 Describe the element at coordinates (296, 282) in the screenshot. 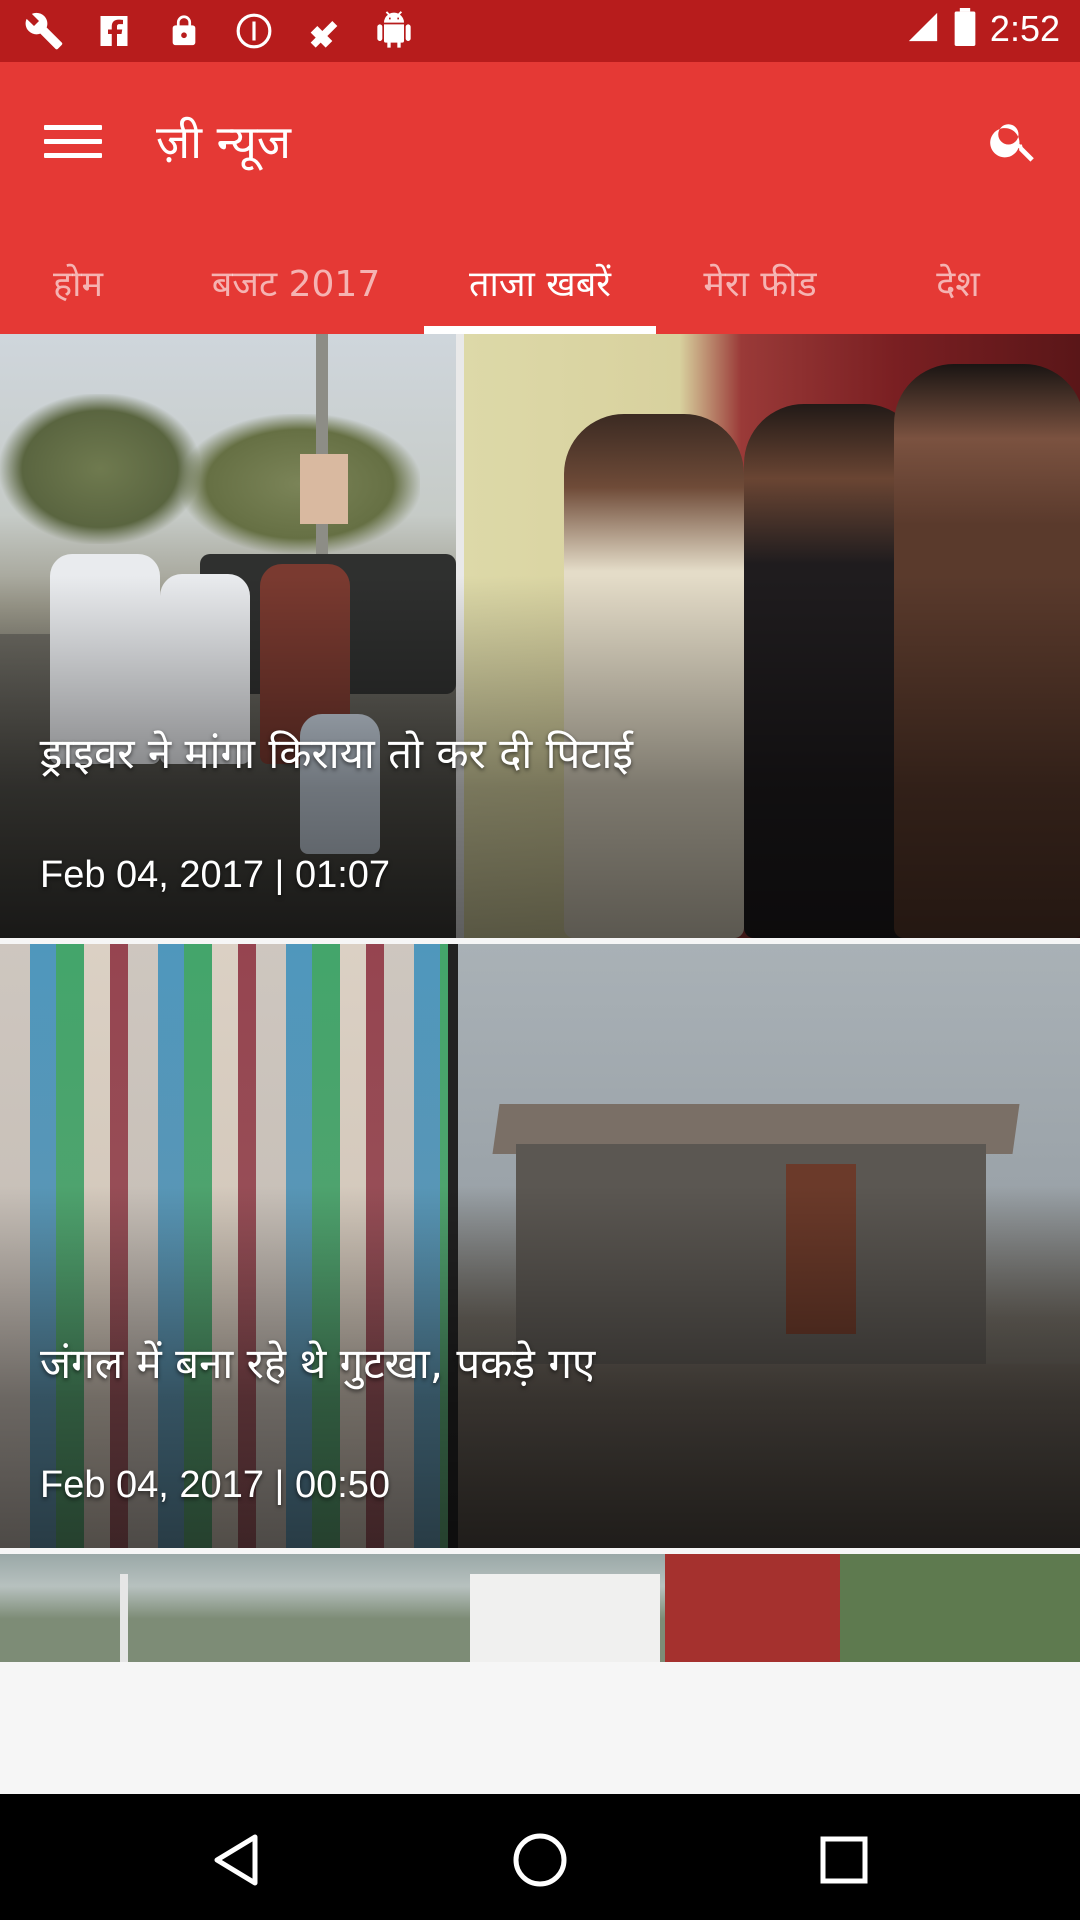

I see `tab-budget-2017: बजट 2017` at that location.